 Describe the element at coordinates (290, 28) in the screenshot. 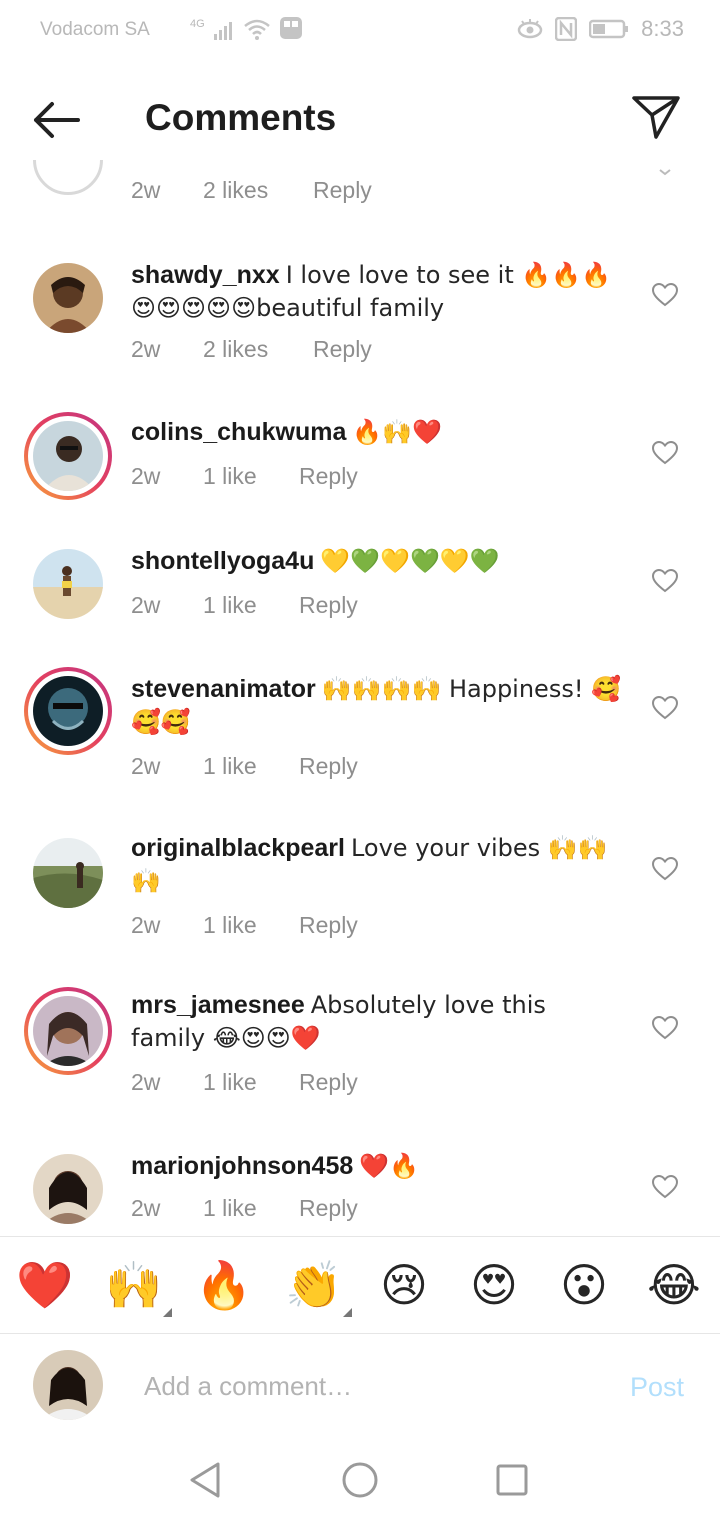

I see `gallery-notification-icon` at that location.